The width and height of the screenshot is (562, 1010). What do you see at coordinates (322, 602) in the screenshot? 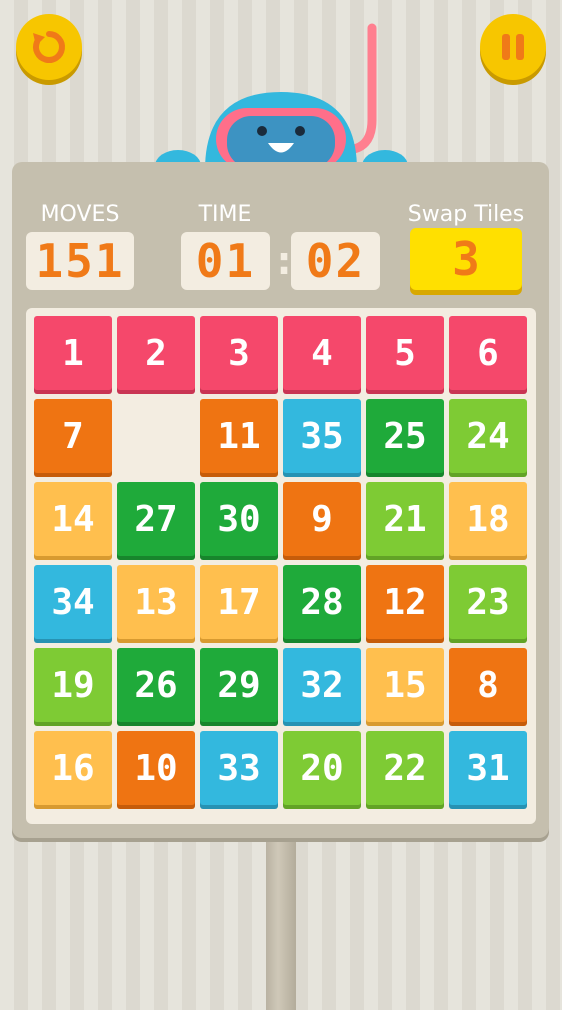
I see `tile: 28` at bounding box center [322, 602].